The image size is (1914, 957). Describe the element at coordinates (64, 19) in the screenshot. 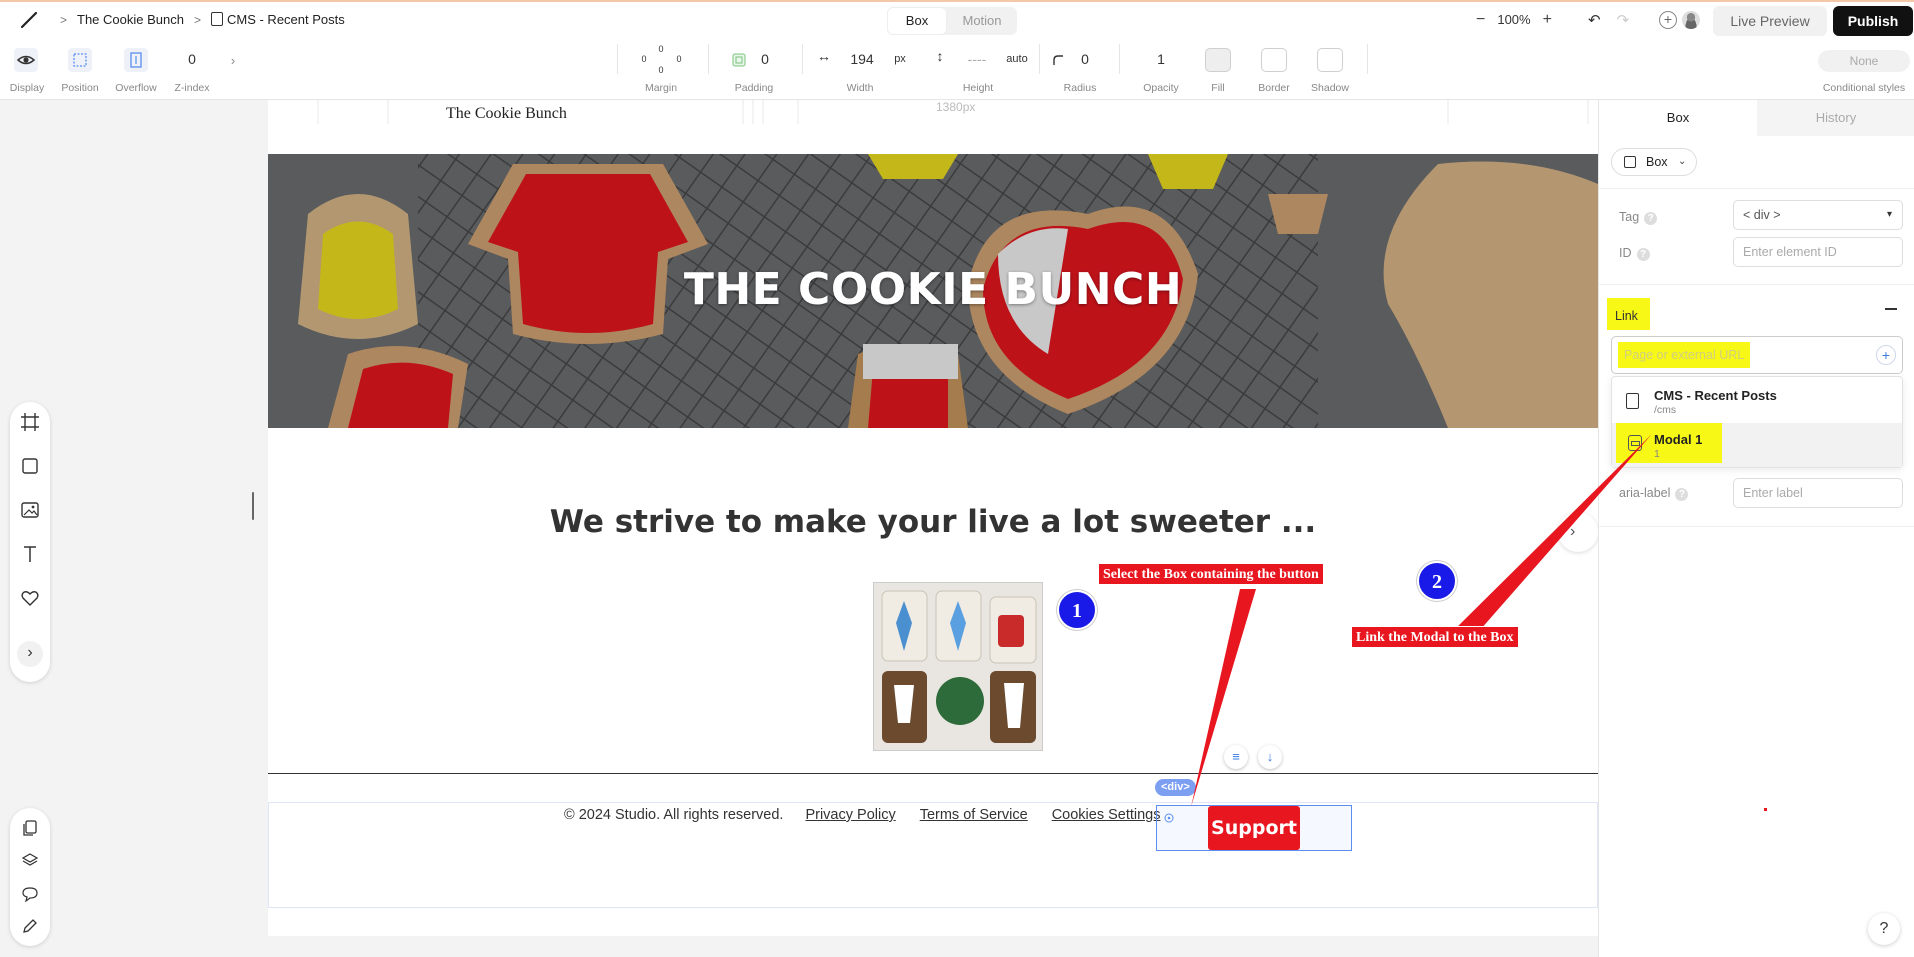

I see `chevron-right-icon: >` at that location.